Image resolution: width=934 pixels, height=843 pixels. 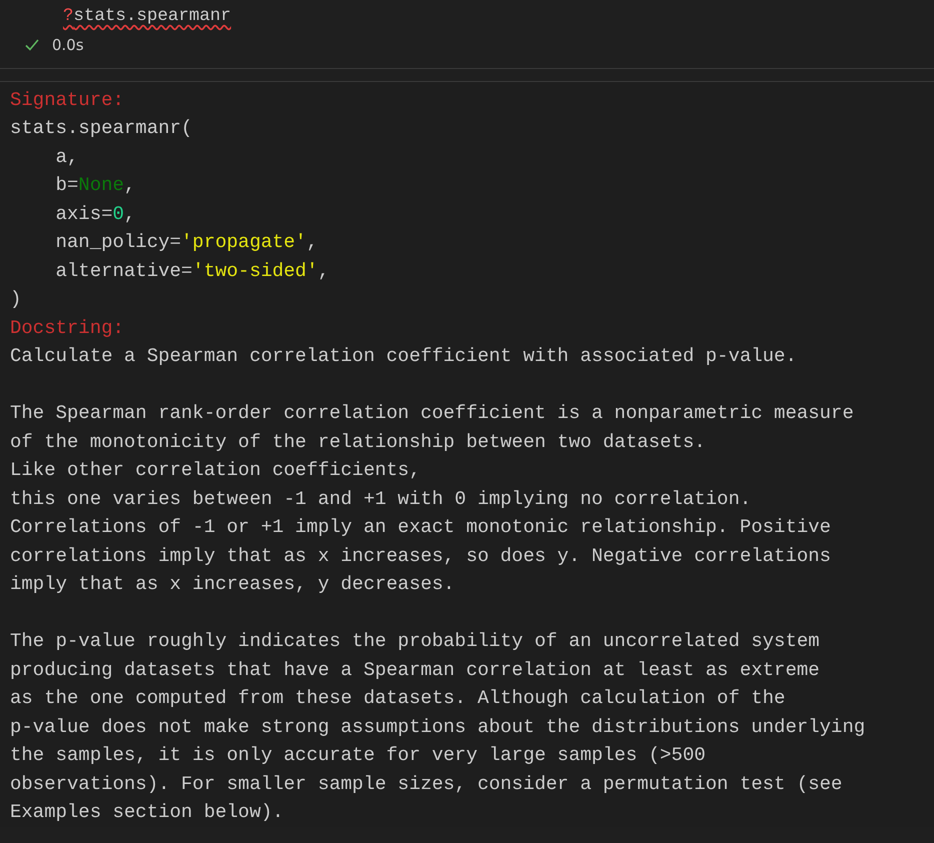 I want to click on signature-line: axis=0,, so click(x=95, y=214).